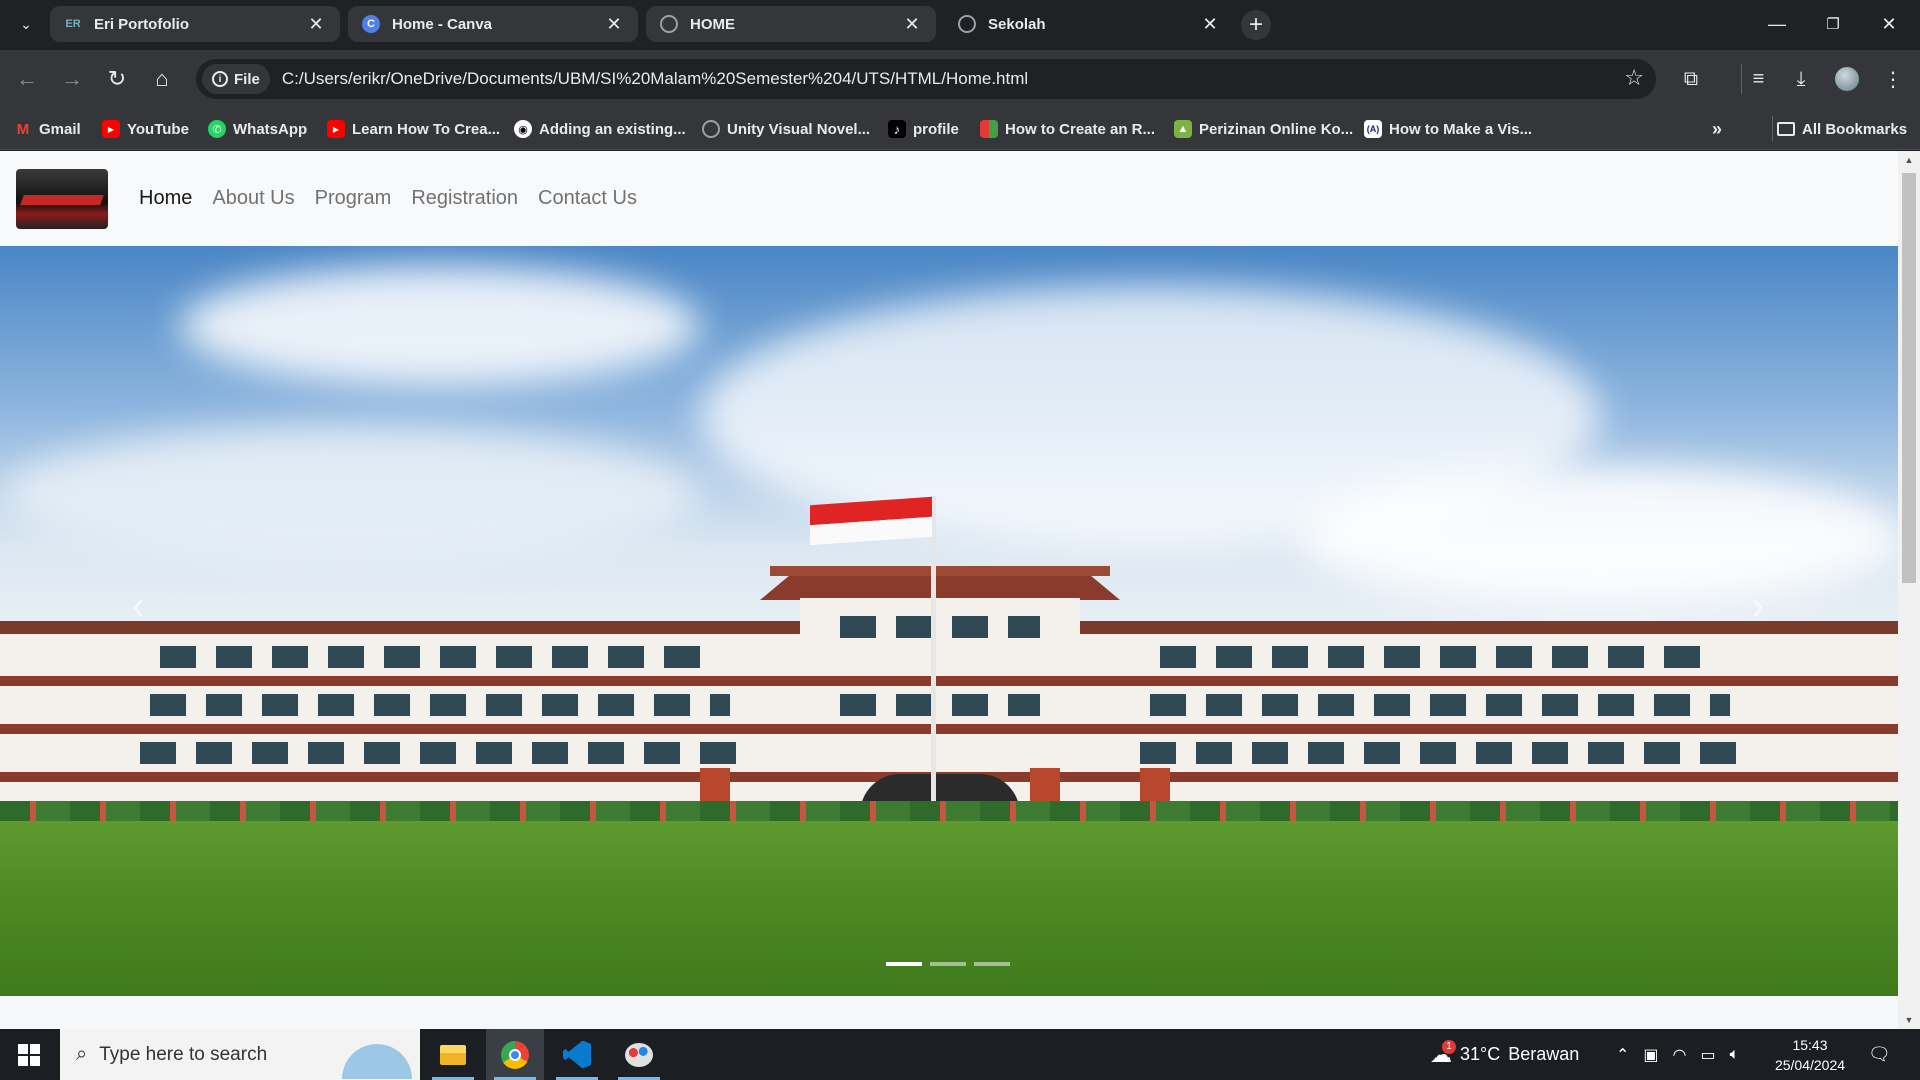 This screenshot has width=1920, height=1080. What do you see at coordinates (27, 79) in the screenshot?
I see `back-arrow-icon: ←` at bounding box center [27, 79].